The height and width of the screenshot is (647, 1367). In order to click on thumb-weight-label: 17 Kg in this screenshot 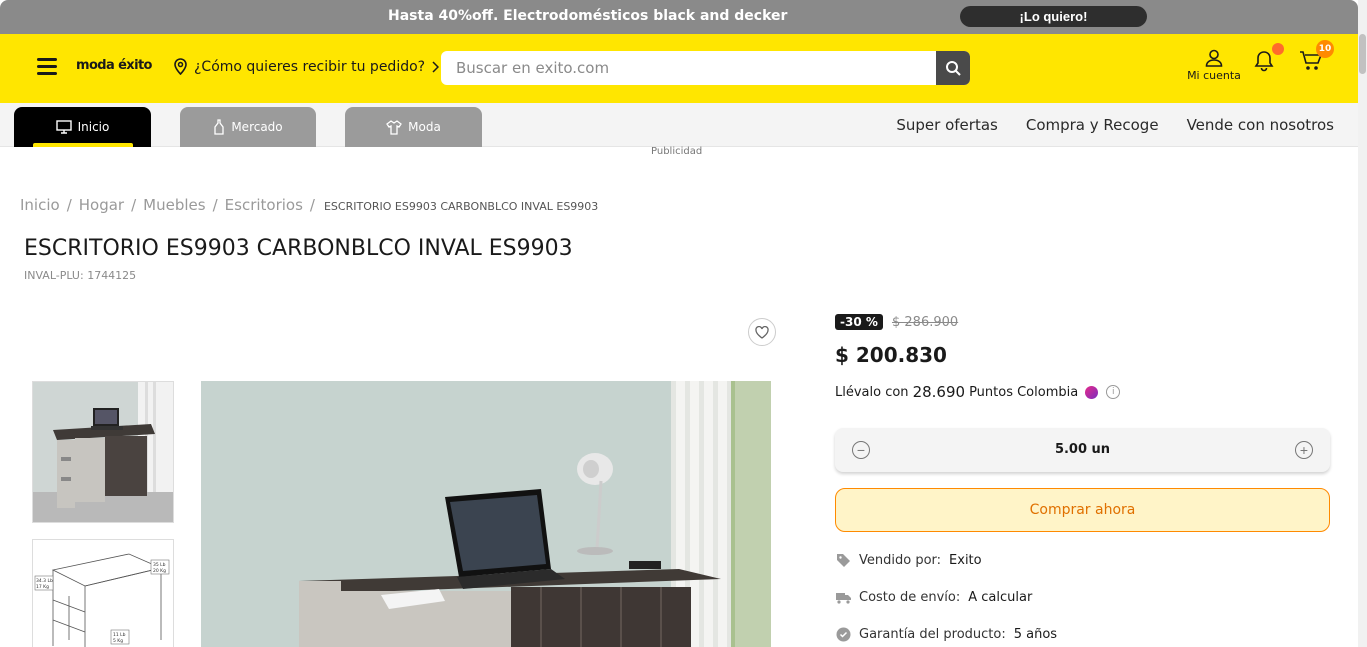, I will do `click(42, 587)`.